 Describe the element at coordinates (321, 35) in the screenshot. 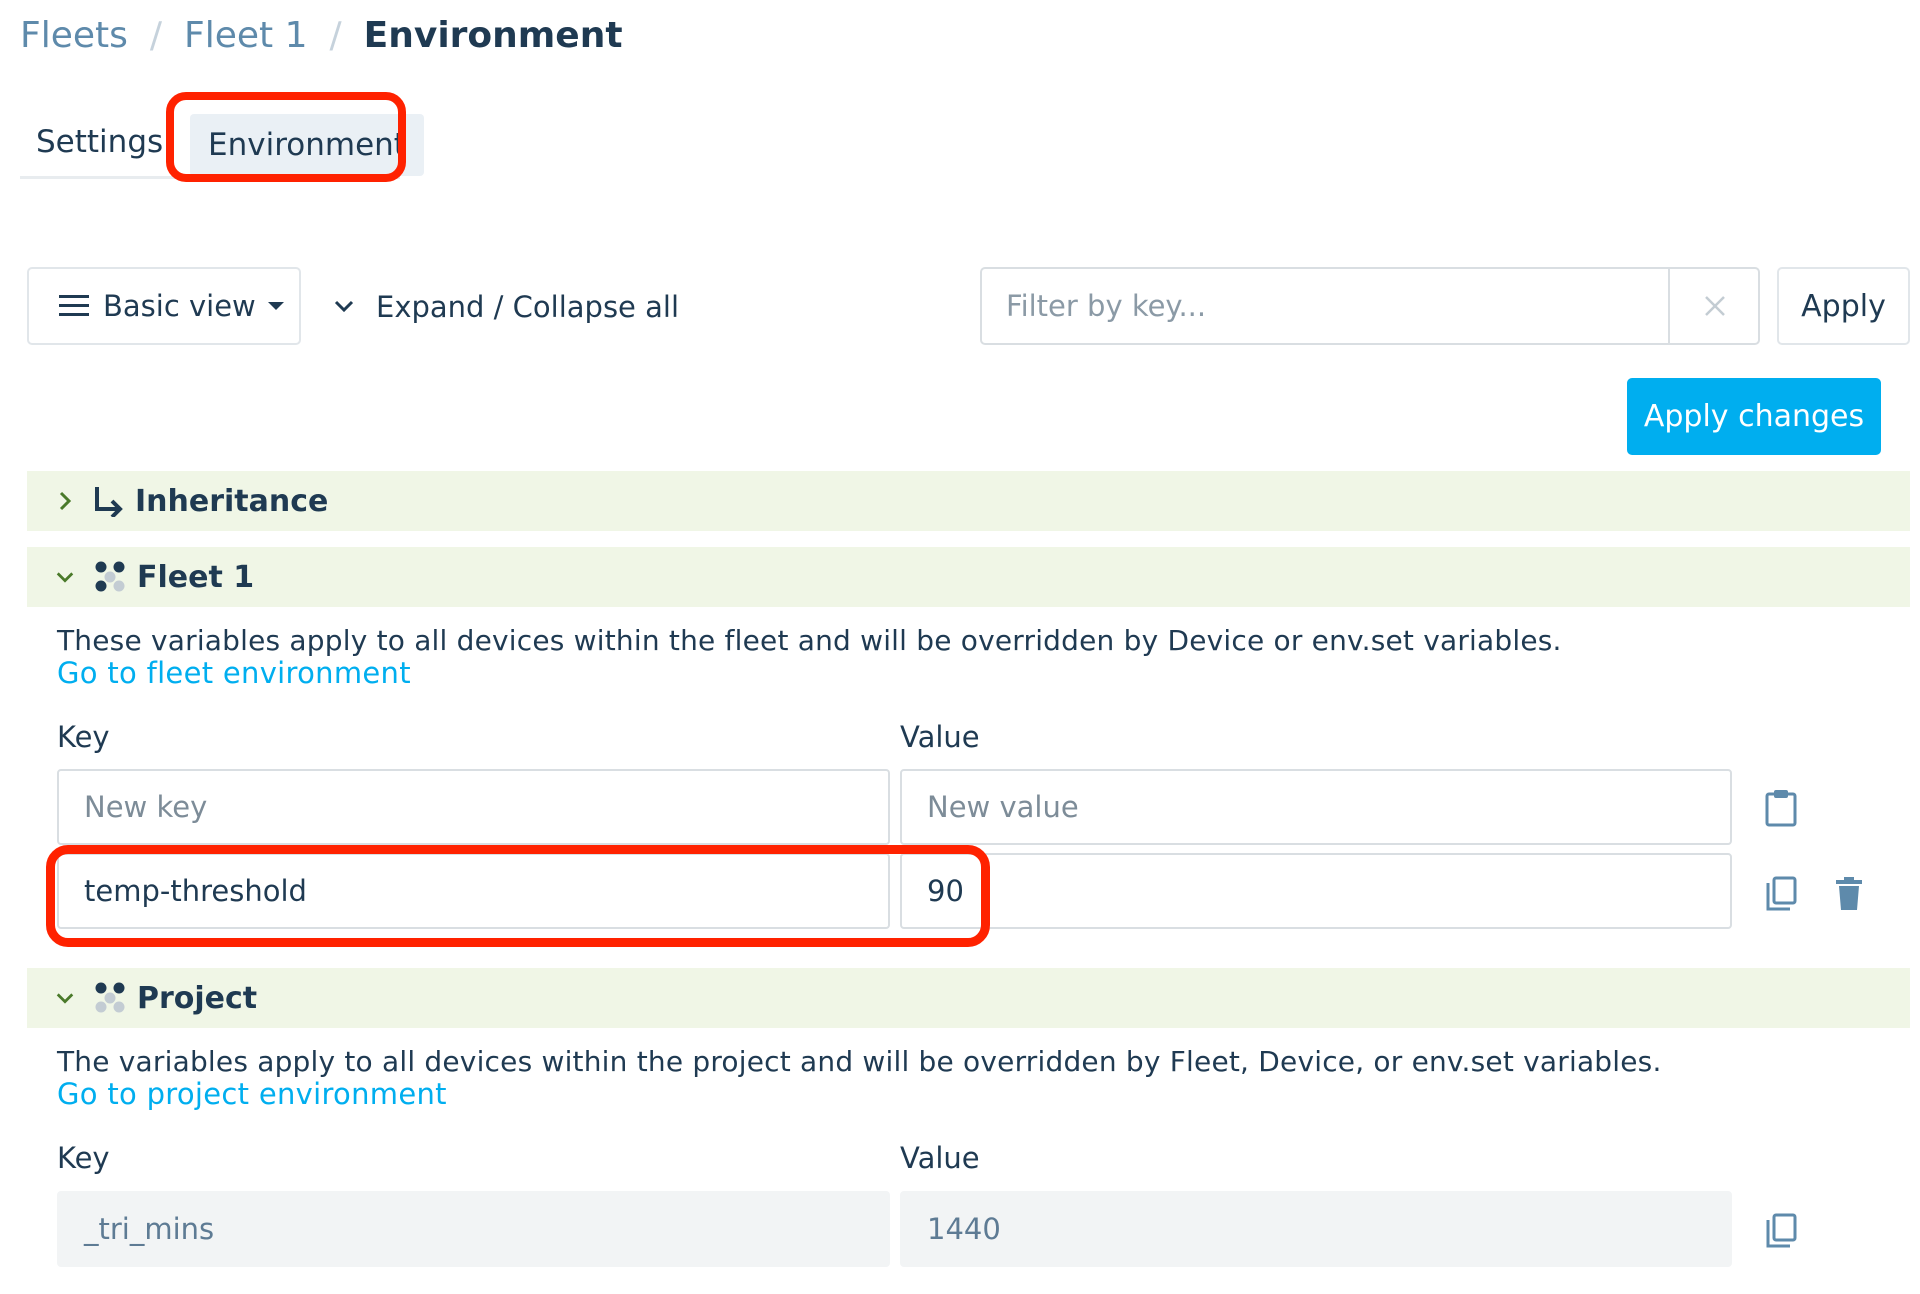

I see `breadcrumb: Fleets / Fleet 1 / Environment` at that location.